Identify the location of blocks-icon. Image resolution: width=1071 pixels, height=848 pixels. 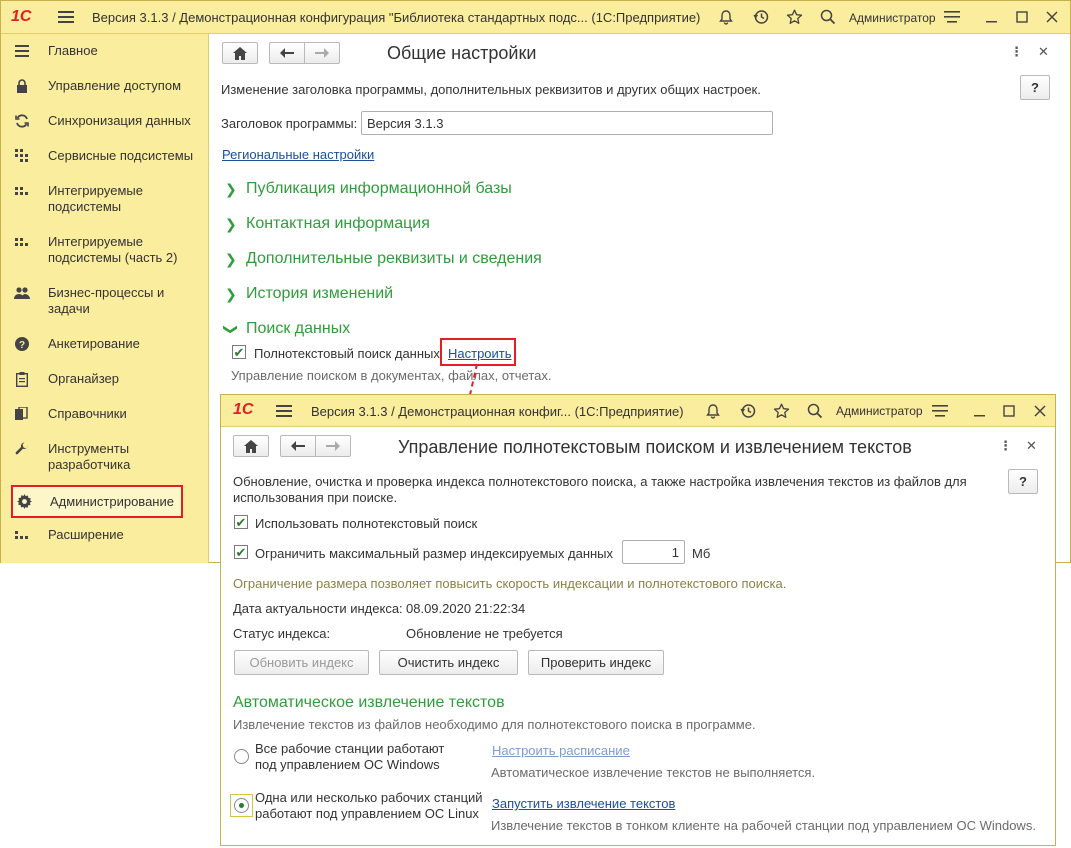
(22, 535).